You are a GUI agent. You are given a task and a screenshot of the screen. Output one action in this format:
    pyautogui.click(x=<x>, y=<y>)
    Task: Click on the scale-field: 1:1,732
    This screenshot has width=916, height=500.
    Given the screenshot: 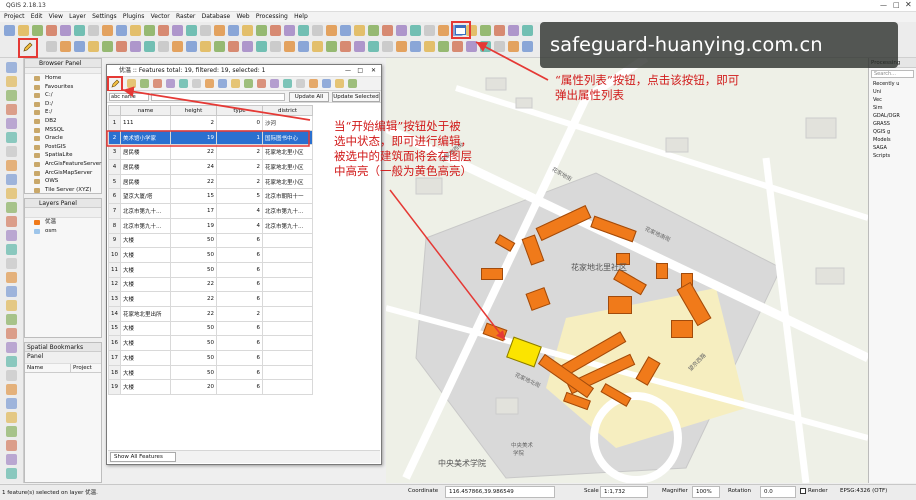 What is the action you would take?
    pyautogui.click(x=624, y=492)
    